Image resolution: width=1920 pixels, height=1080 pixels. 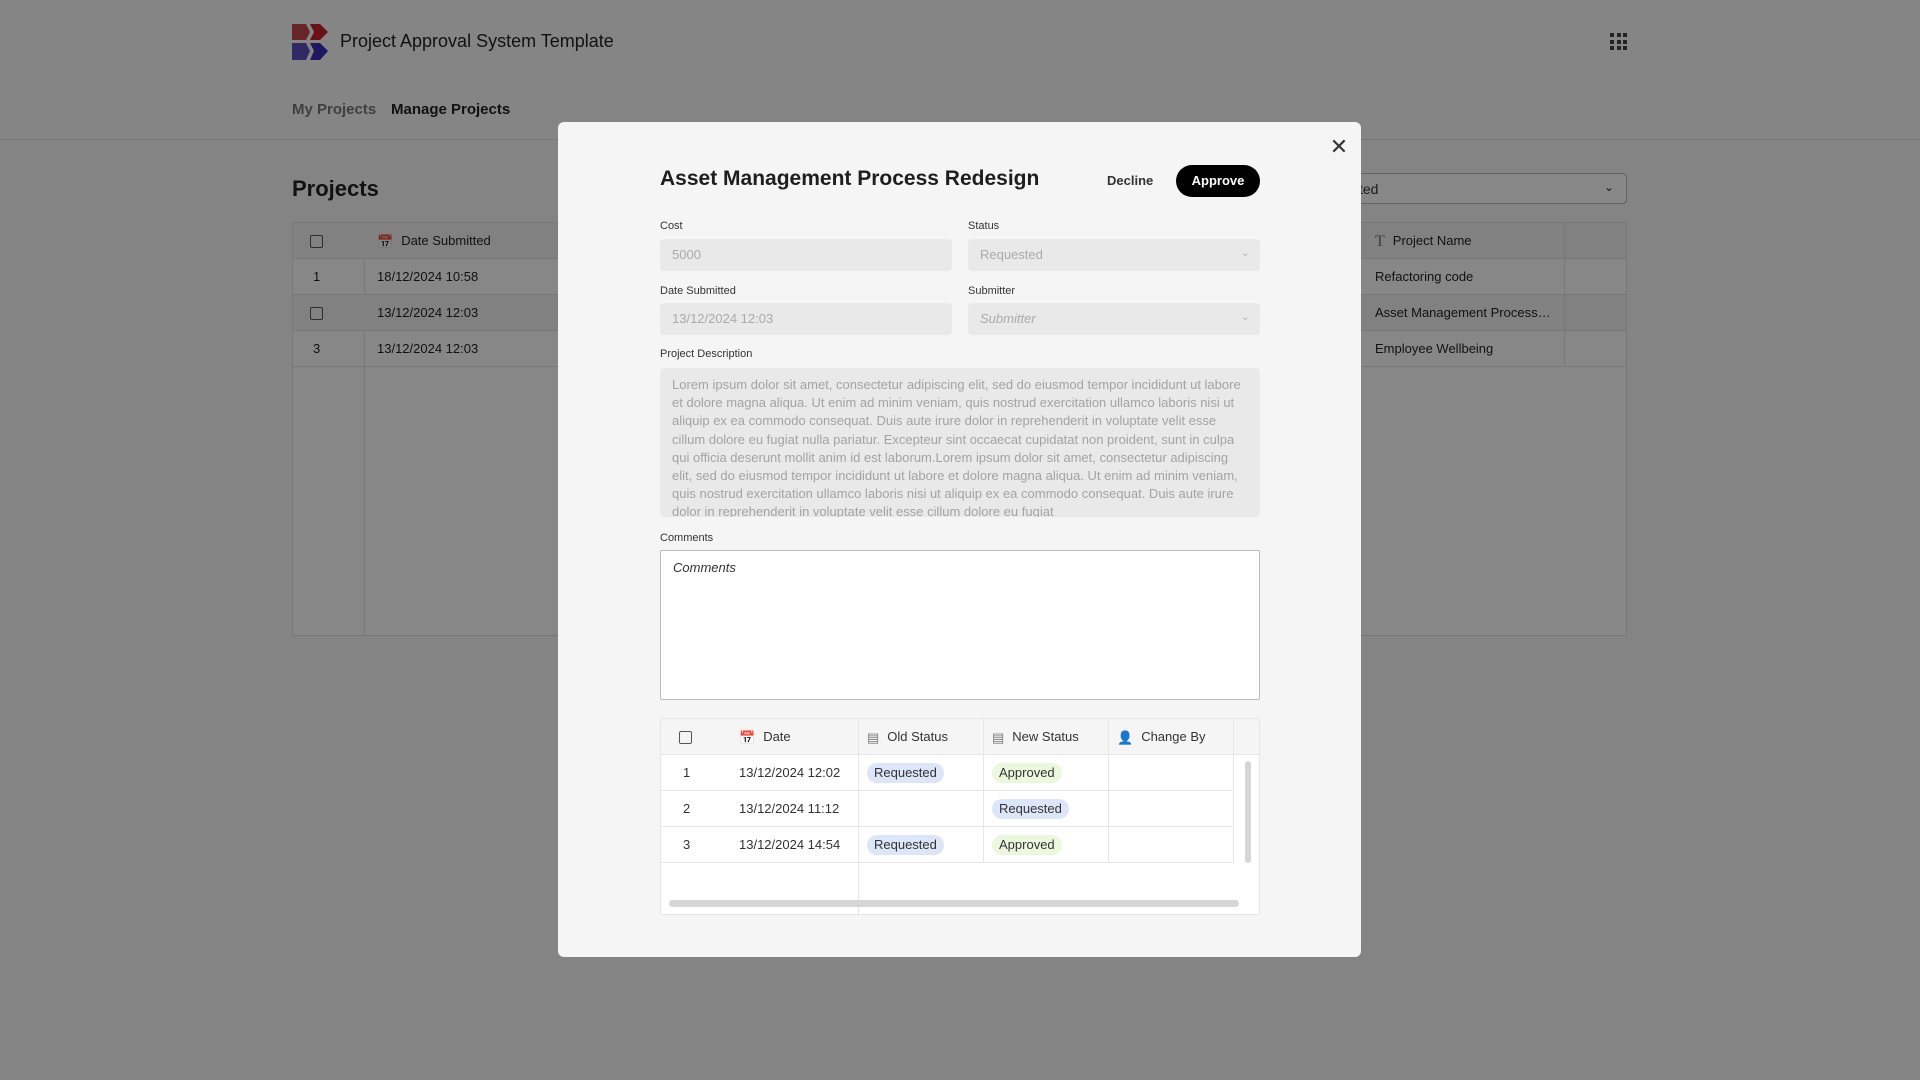 I want to click on modal-title: Asset Management Process Redesign, so click(x=850, y=178).